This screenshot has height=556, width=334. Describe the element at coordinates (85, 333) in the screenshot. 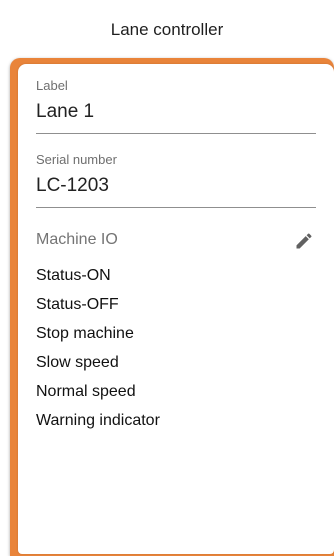

I see `io-item-stop-machine: Stop machine` at that location.